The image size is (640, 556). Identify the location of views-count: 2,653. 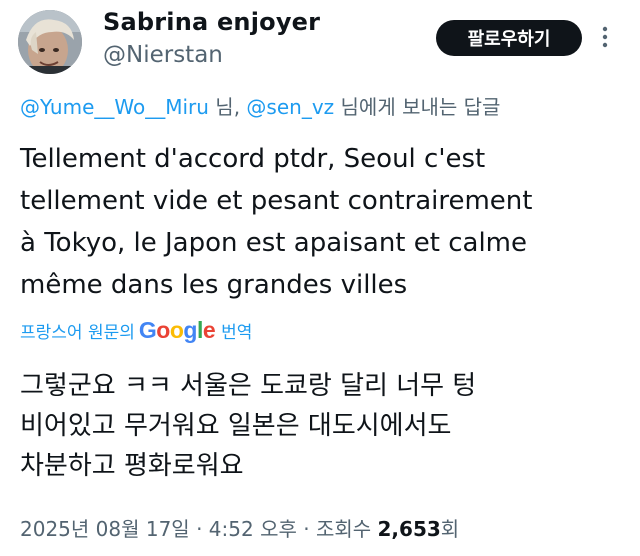
(409, 529).